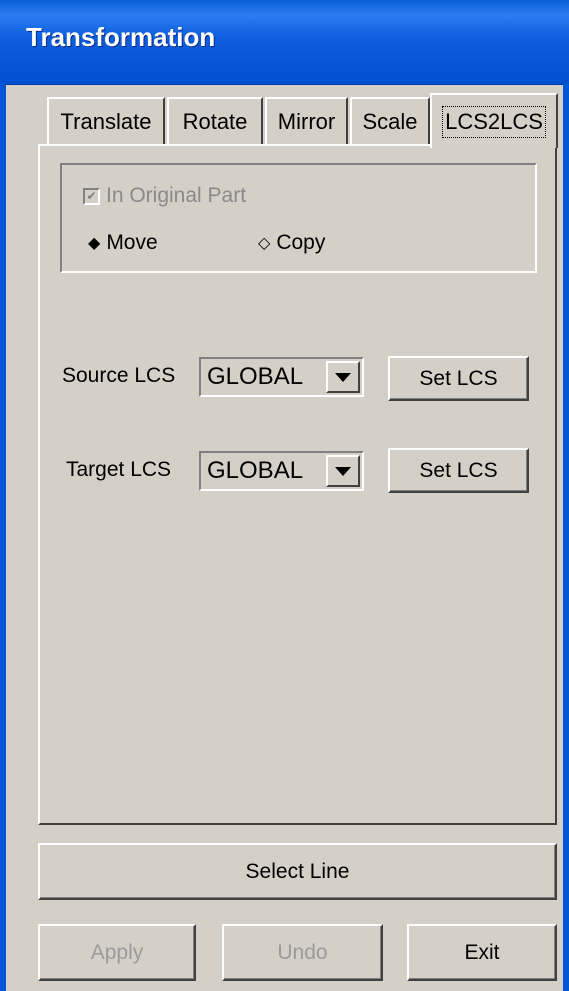 The height and width of the screenshot is (991, 569). What do you see at coordinates (255, 376) in the screenshot?
I see `source-lcs-value: GLOBAL` at bounding box center [255, 376].